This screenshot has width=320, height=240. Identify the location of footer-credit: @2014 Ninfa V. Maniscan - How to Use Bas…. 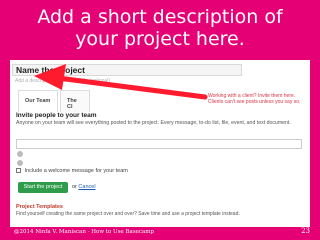
(84, 232).